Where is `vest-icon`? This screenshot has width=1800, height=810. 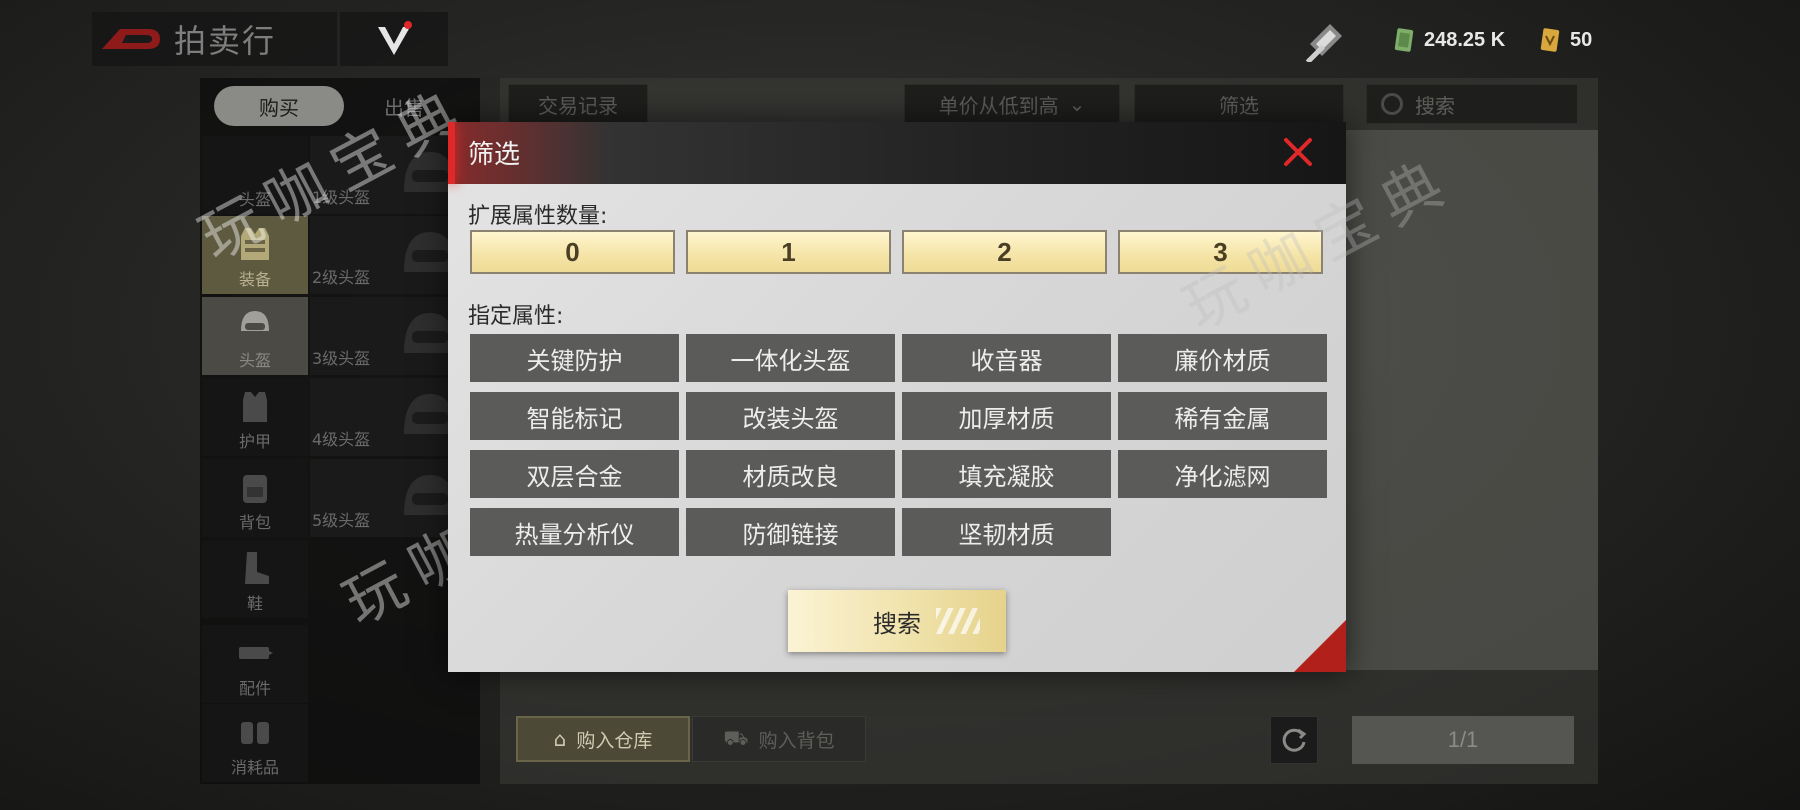 vest-icon is located at coordinates (255, 244).